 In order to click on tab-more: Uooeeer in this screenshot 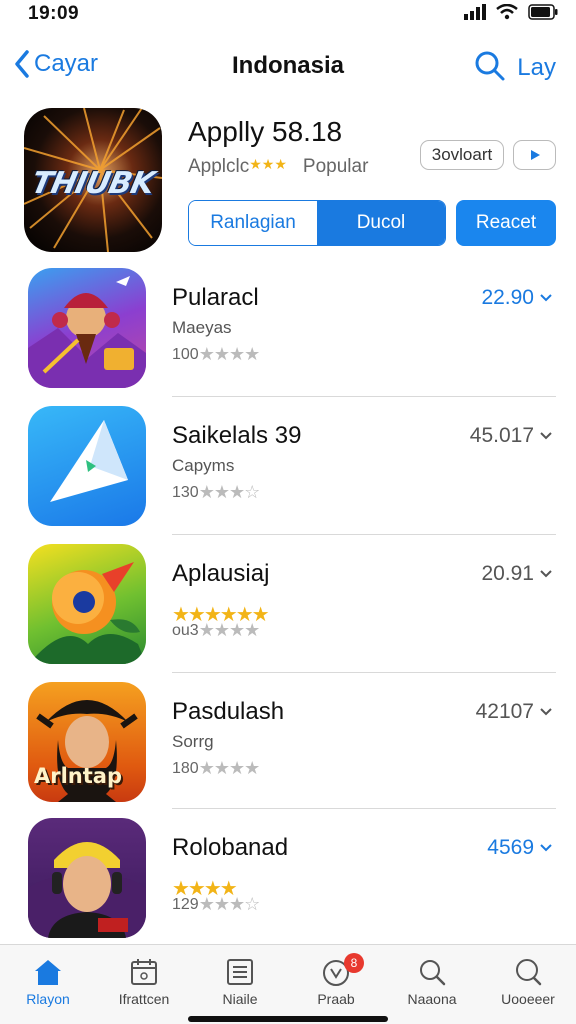, I will do `click(528, 984)`.